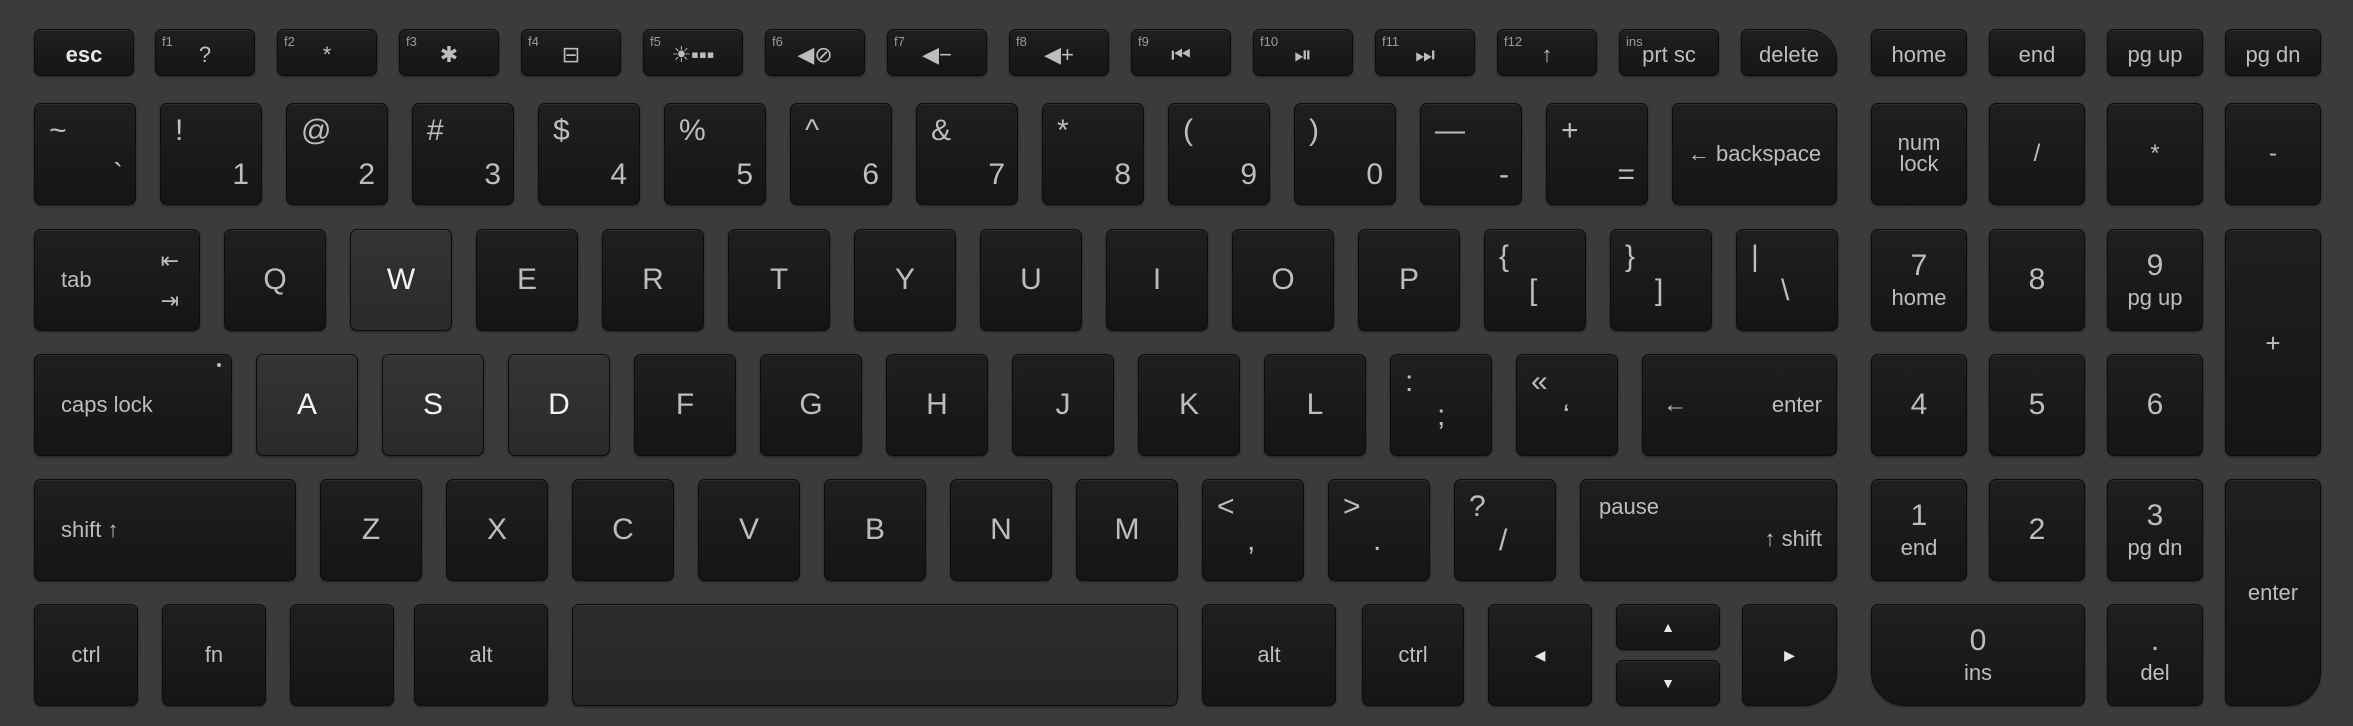  I want to click on enter-key: ← enter, so click(1739, 405).